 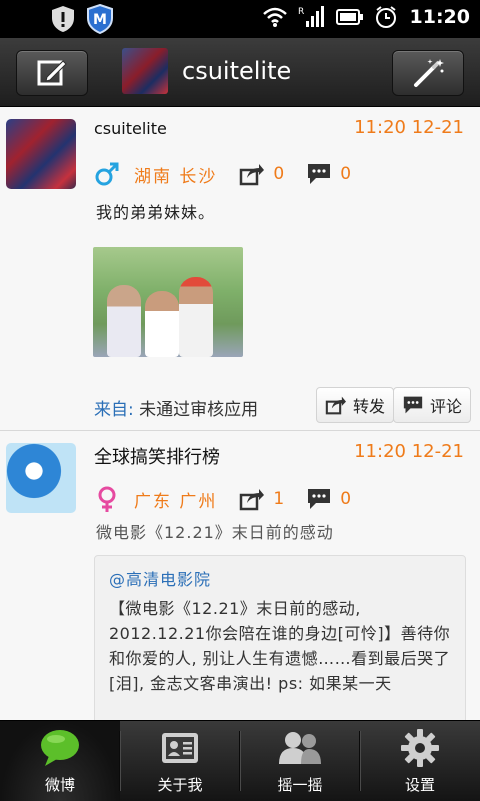 What do you see at coordinates (156, 212) in the screenshot?
I see `post-text: 我的弟弟妹妹。` at bounding box center [156, 212].